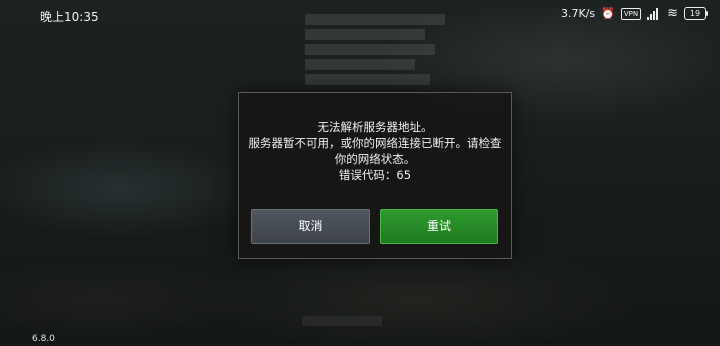 The width and height of the screenshot is (720, 346). I want to click on error-line-detail: 服务器暂不可用，或你的网络连接已断开。请检查, so click(375, 143).